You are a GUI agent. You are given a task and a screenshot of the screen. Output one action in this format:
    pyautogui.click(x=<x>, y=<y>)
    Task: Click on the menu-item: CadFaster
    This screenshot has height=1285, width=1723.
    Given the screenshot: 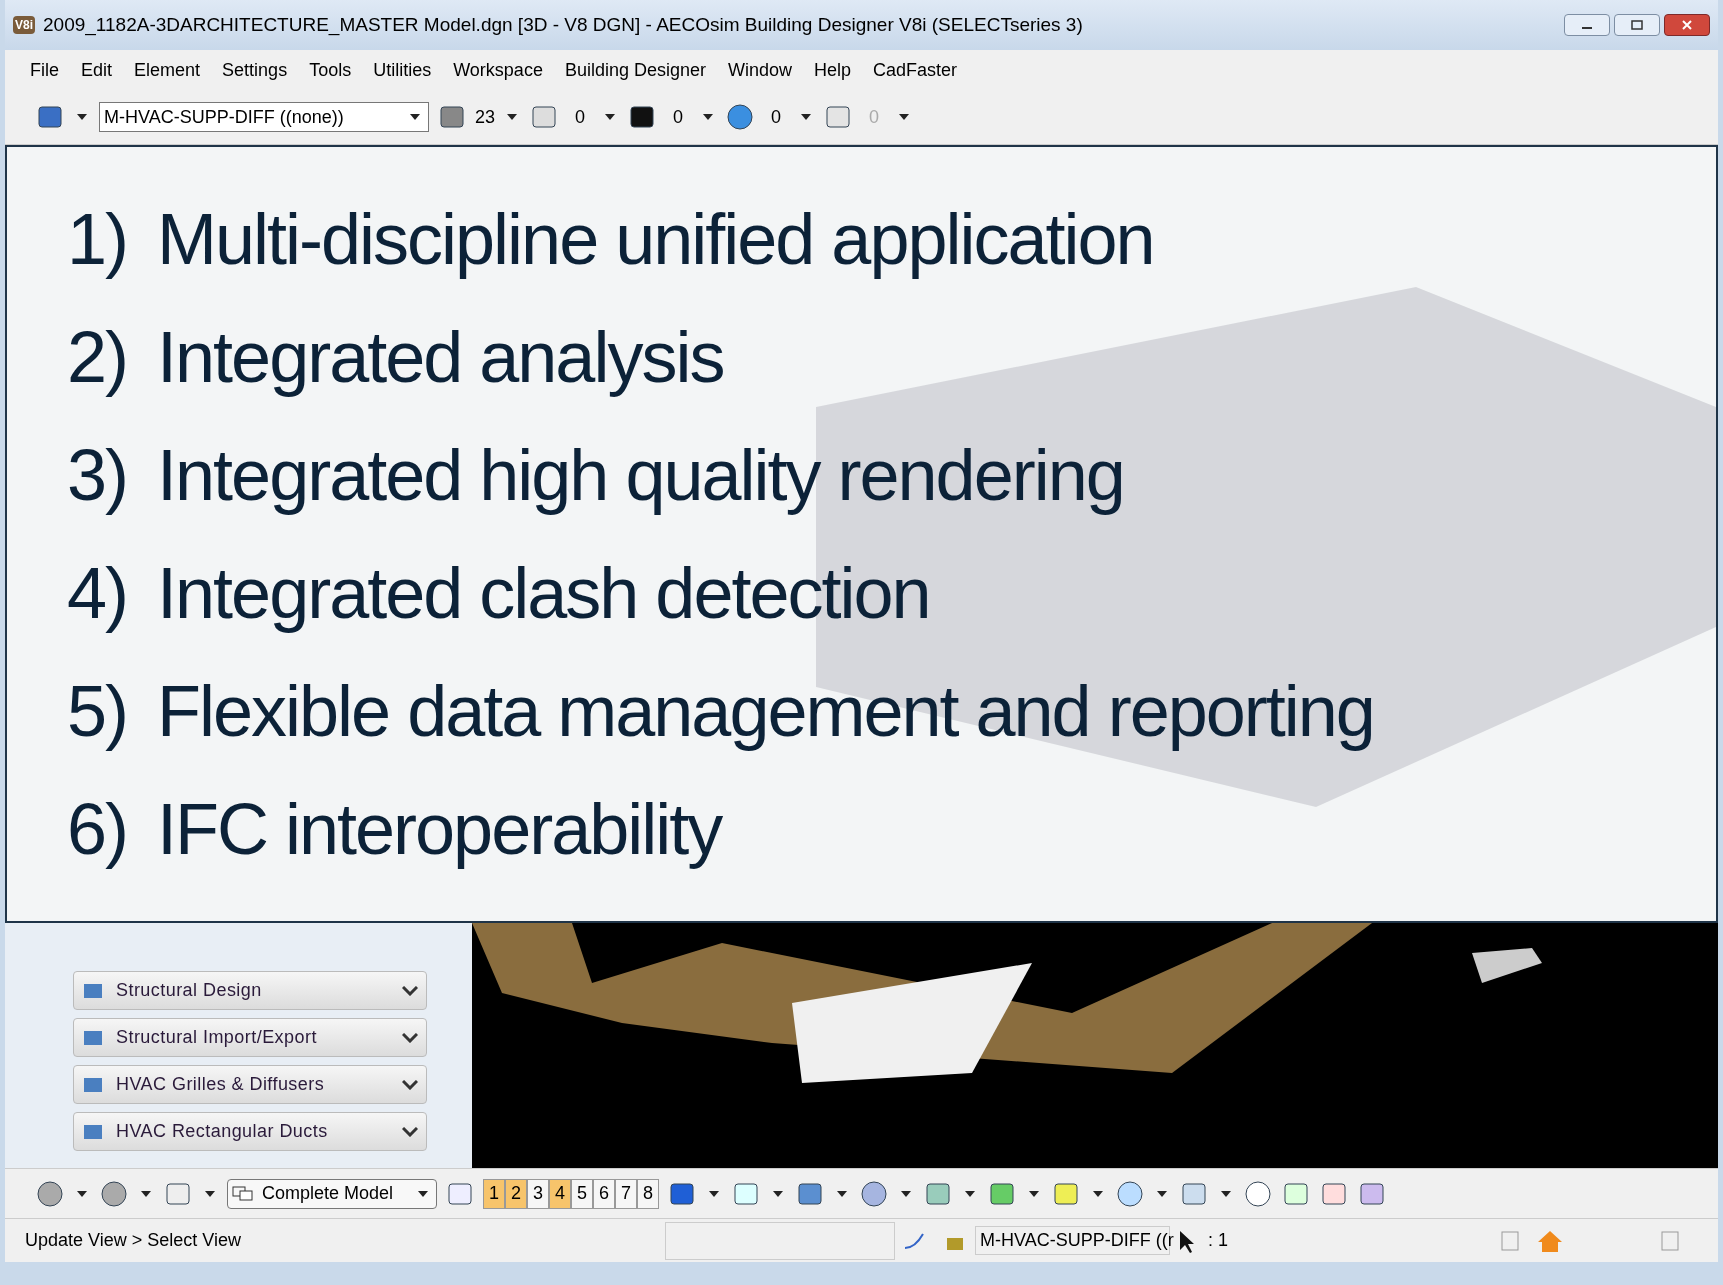 What is the action you would take?
    pyautogui.click(x=915, y=70)
    